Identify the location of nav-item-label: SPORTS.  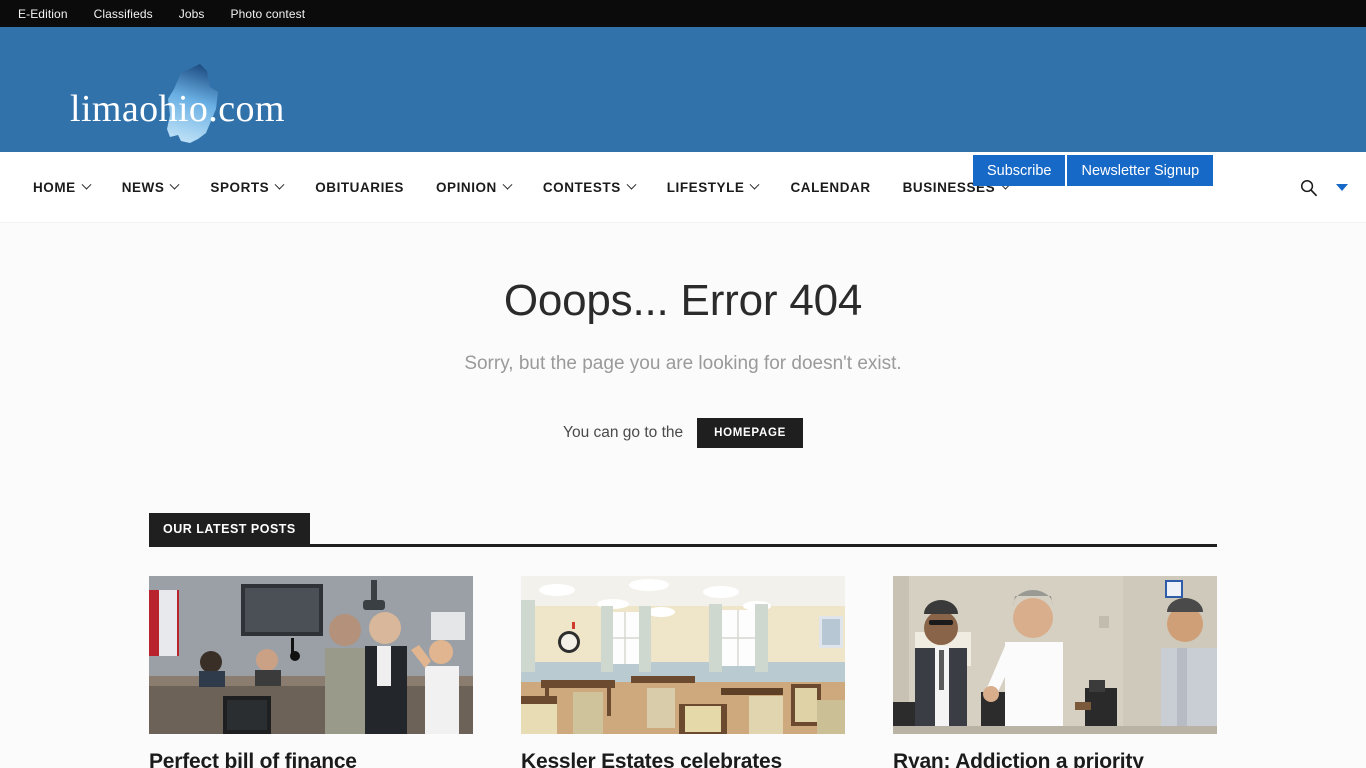
(240, 187).